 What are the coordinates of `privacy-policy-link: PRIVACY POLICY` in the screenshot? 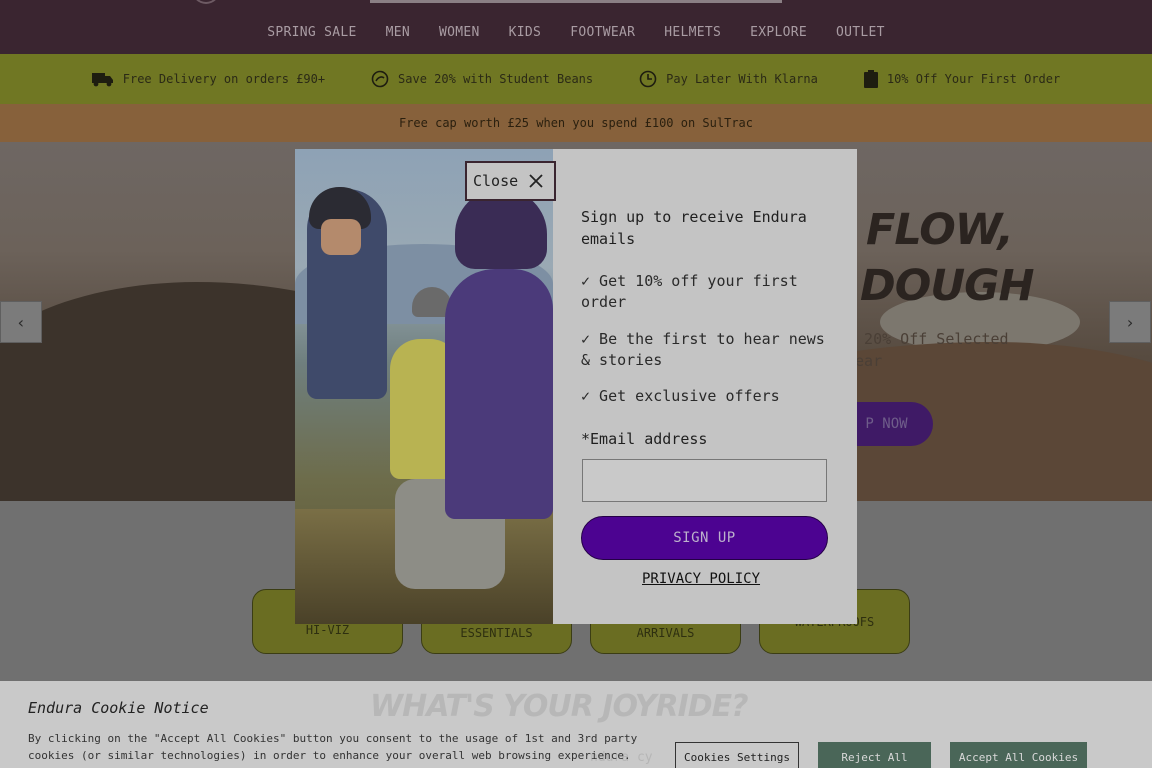 It's located at (701, 579).